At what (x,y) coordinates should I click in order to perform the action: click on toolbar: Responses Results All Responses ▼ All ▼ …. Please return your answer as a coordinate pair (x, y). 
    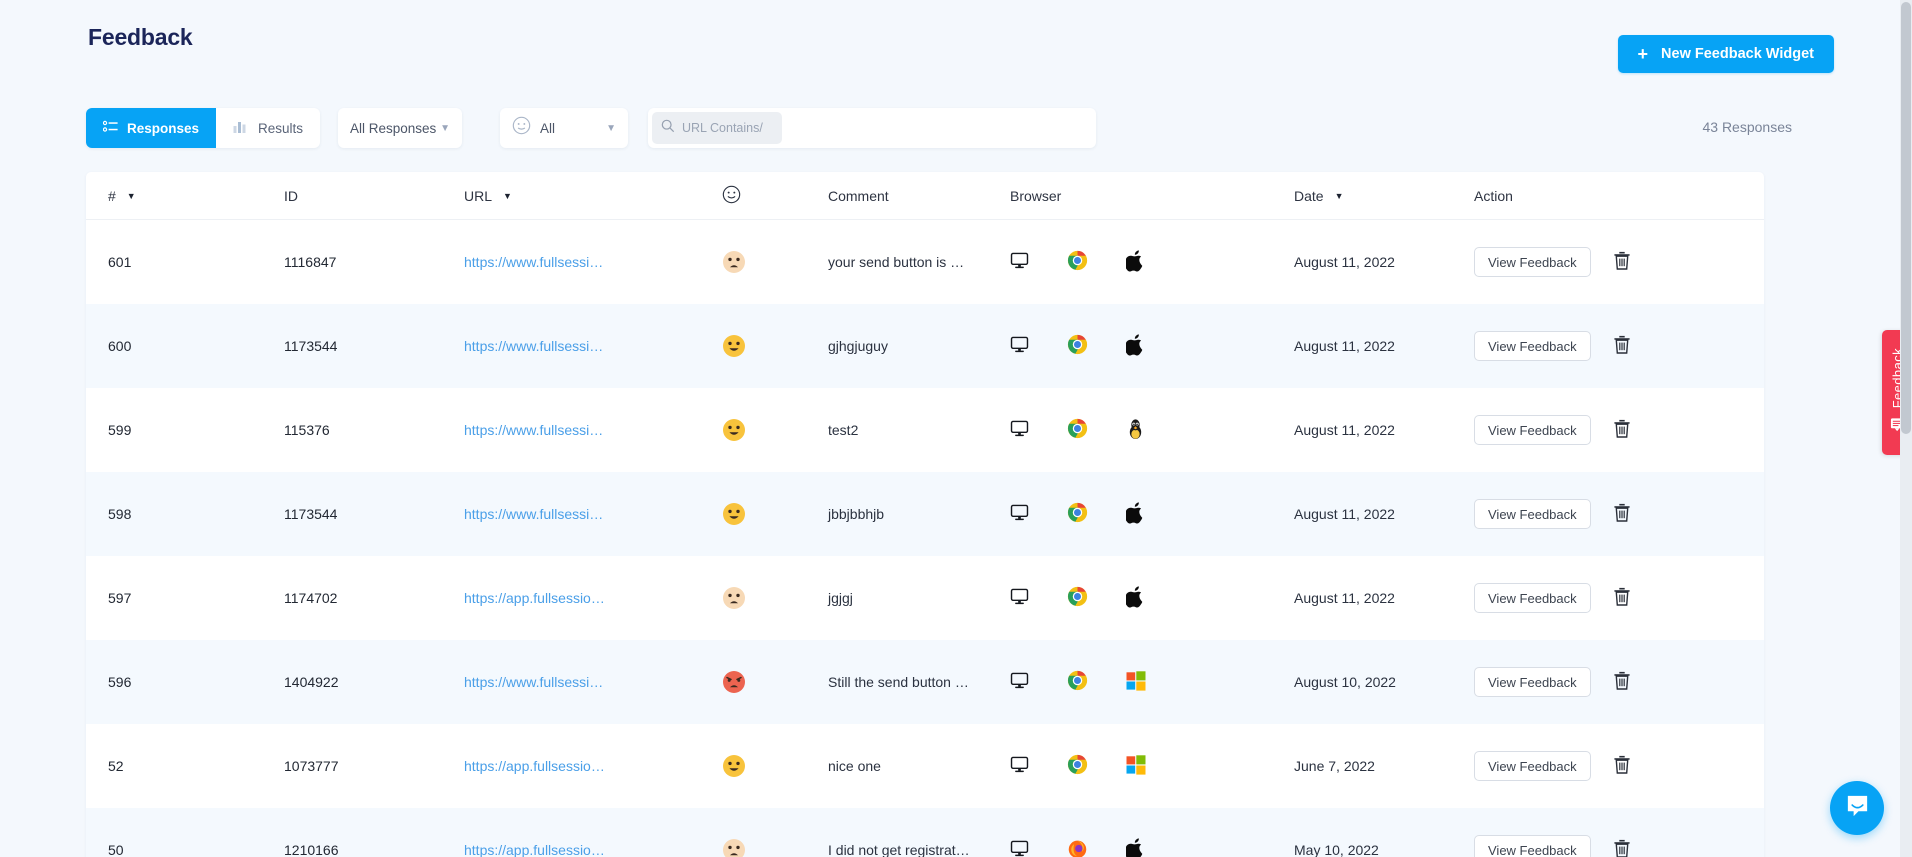
    Looking at the image, I should click on (956, 132).